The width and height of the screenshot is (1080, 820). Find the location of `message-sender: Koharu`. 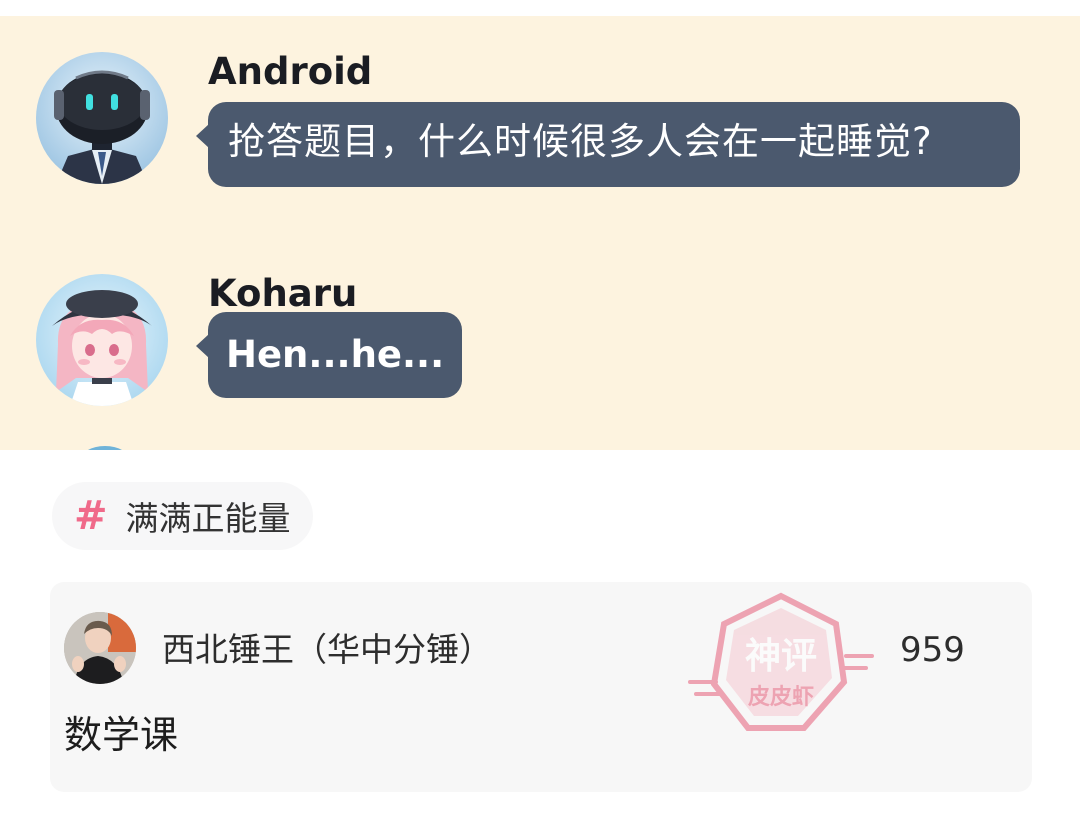

message-sender: Koharu is located at coordinates (283, 293).